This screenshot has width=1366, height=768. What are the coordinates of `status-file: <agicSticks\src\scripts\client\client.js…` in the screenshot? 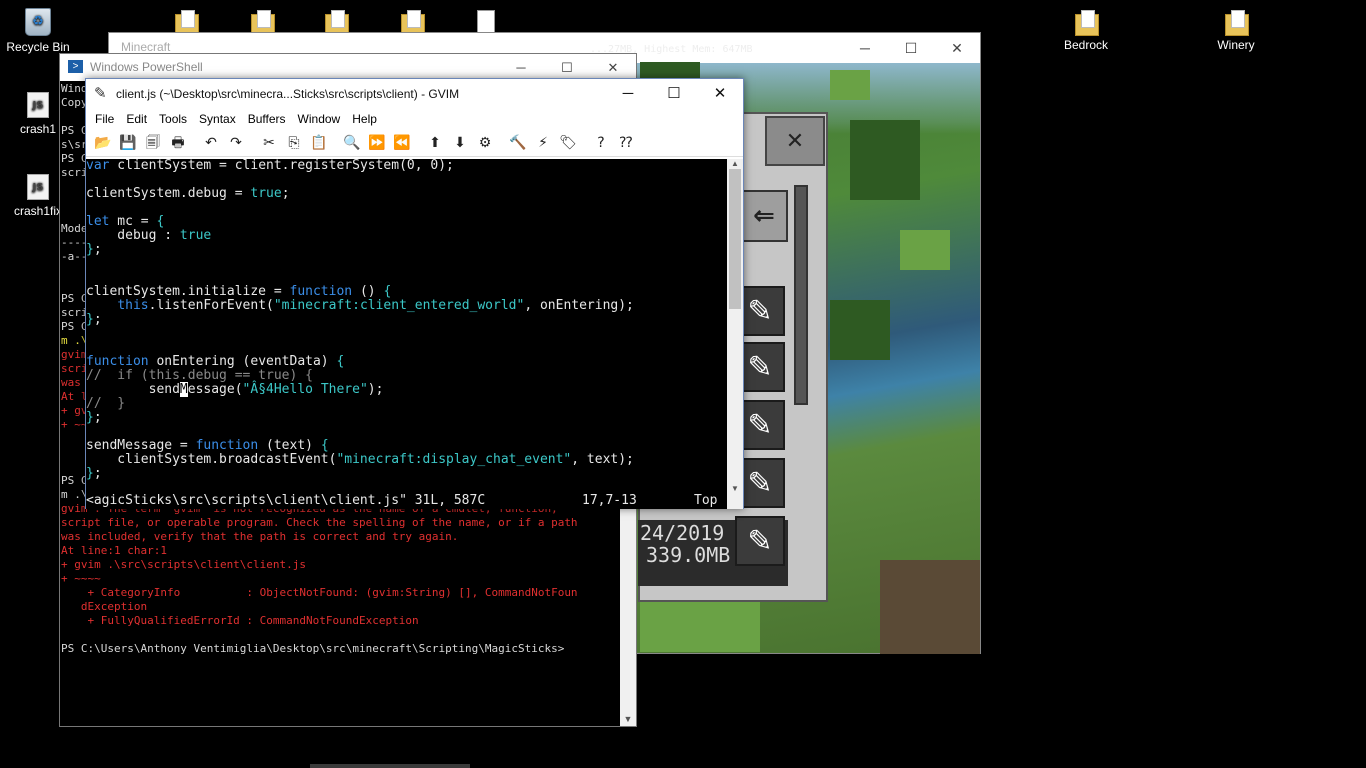 It's located at (286, 500).